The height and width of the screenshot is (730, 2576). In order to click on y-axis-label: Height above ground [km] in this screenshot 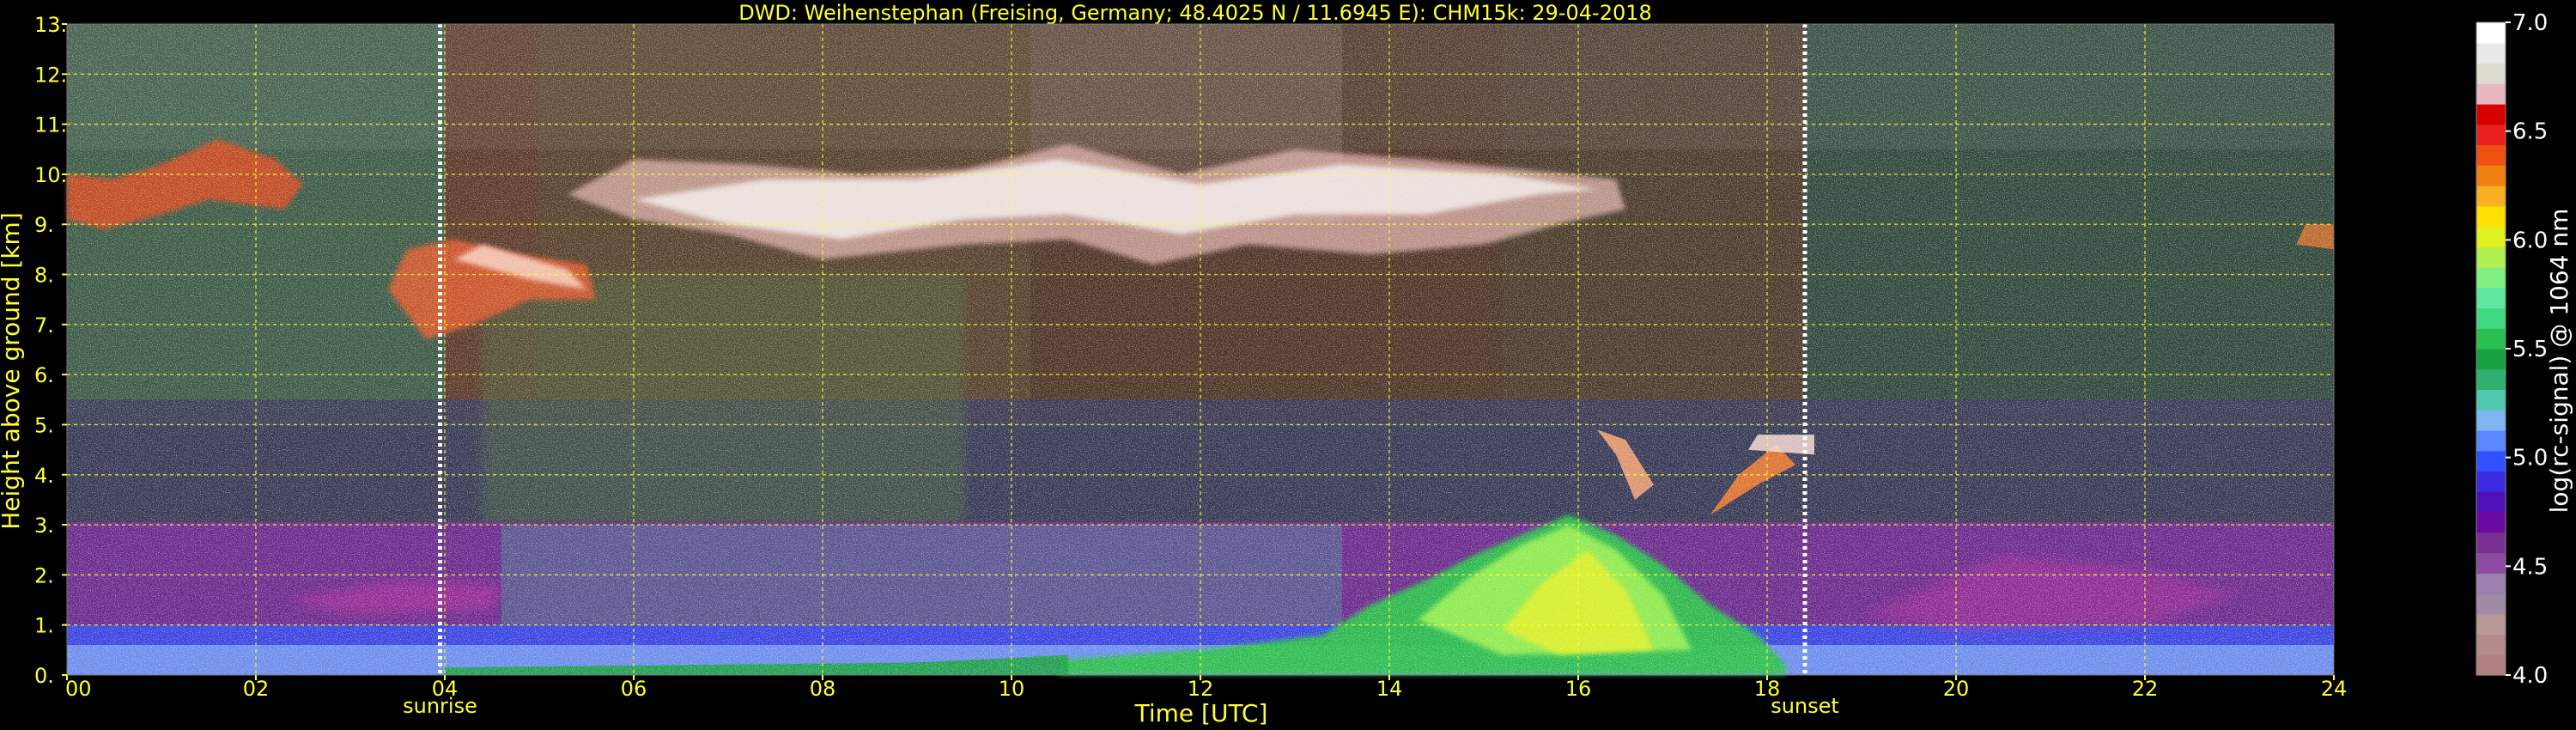, I will do `click(13, 371)`.